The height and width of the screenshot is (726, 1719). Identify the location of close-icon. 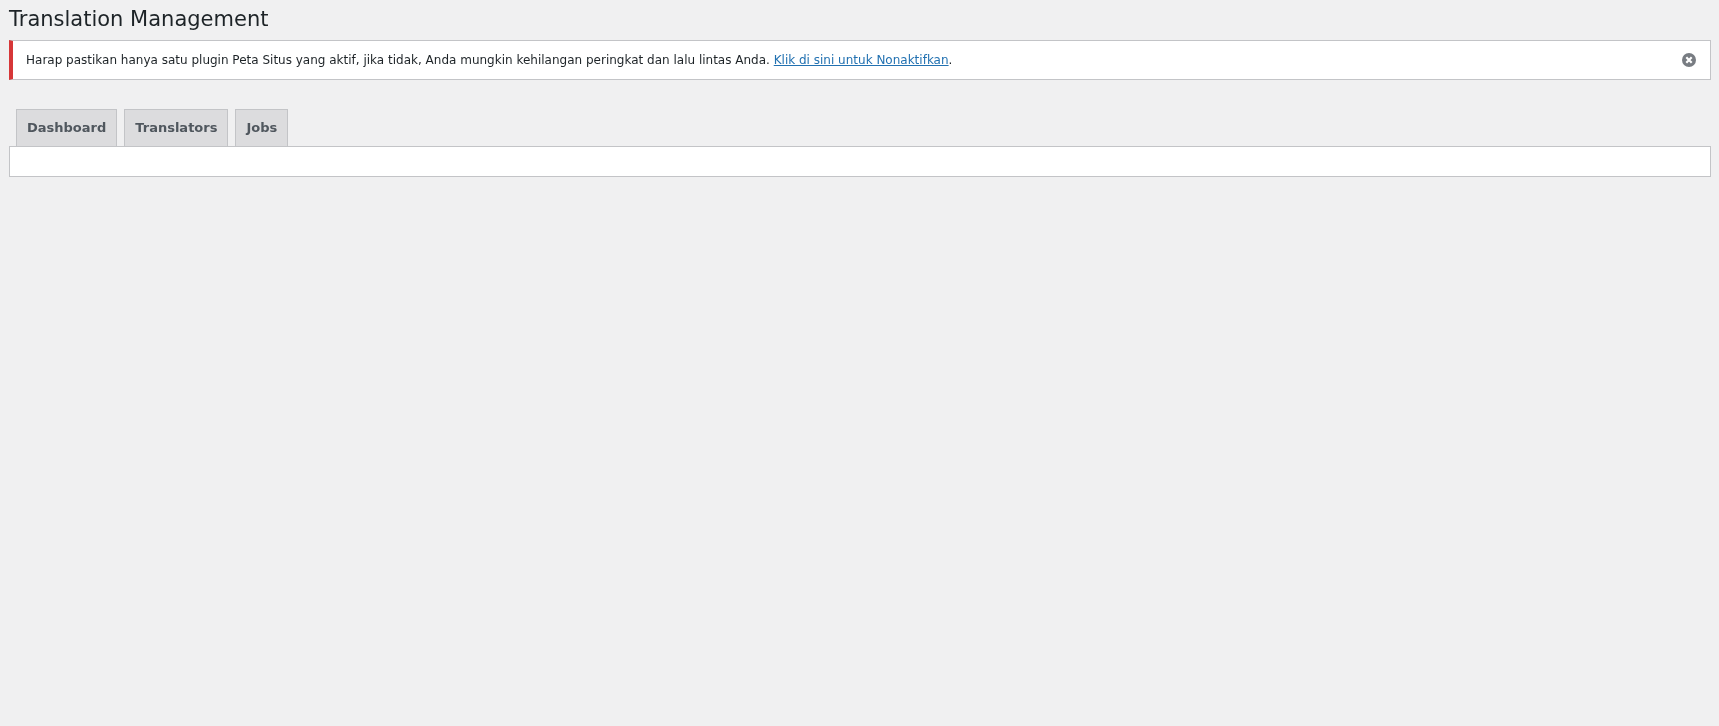
(1689, 60).